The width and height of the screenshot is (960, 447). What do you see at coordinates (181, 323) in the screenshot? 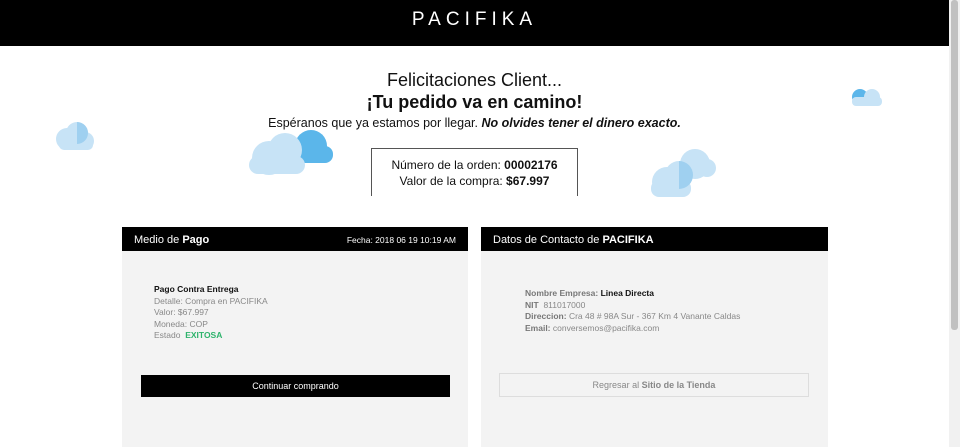
I see `payment-currency: Moneda: COP` at bounding box center [181, 323].